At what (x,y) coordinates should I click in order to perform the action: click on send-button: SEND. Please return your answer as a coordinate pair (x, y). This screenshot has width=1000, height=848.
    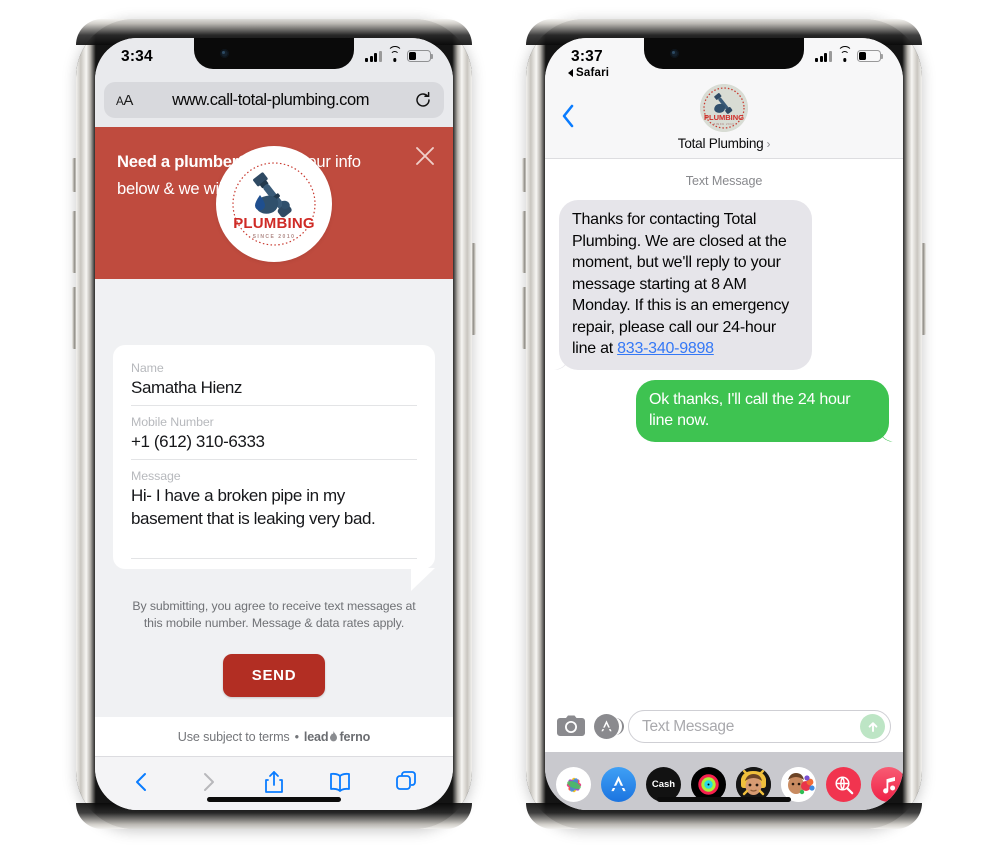
    Looking at the image, I should click on (274, 675).